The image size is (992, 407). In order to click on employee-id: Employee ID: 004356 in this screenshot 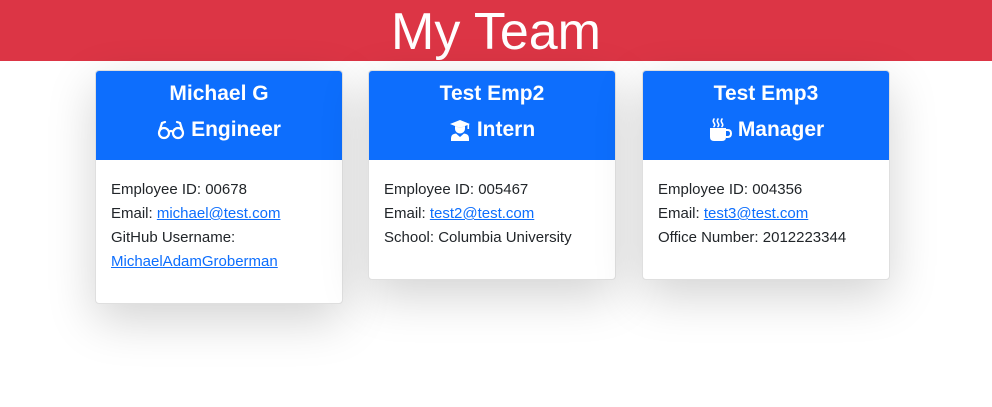, I will do `click(730, 189)`.